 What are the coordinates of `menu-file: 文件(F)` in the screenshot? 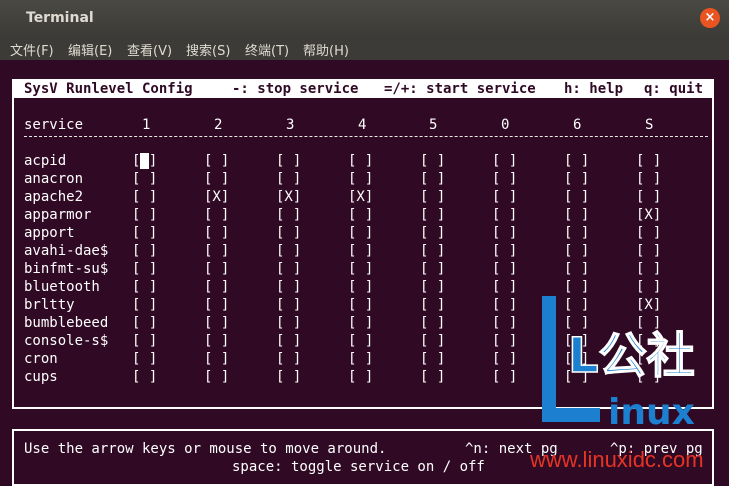 It's located at (32, 49).